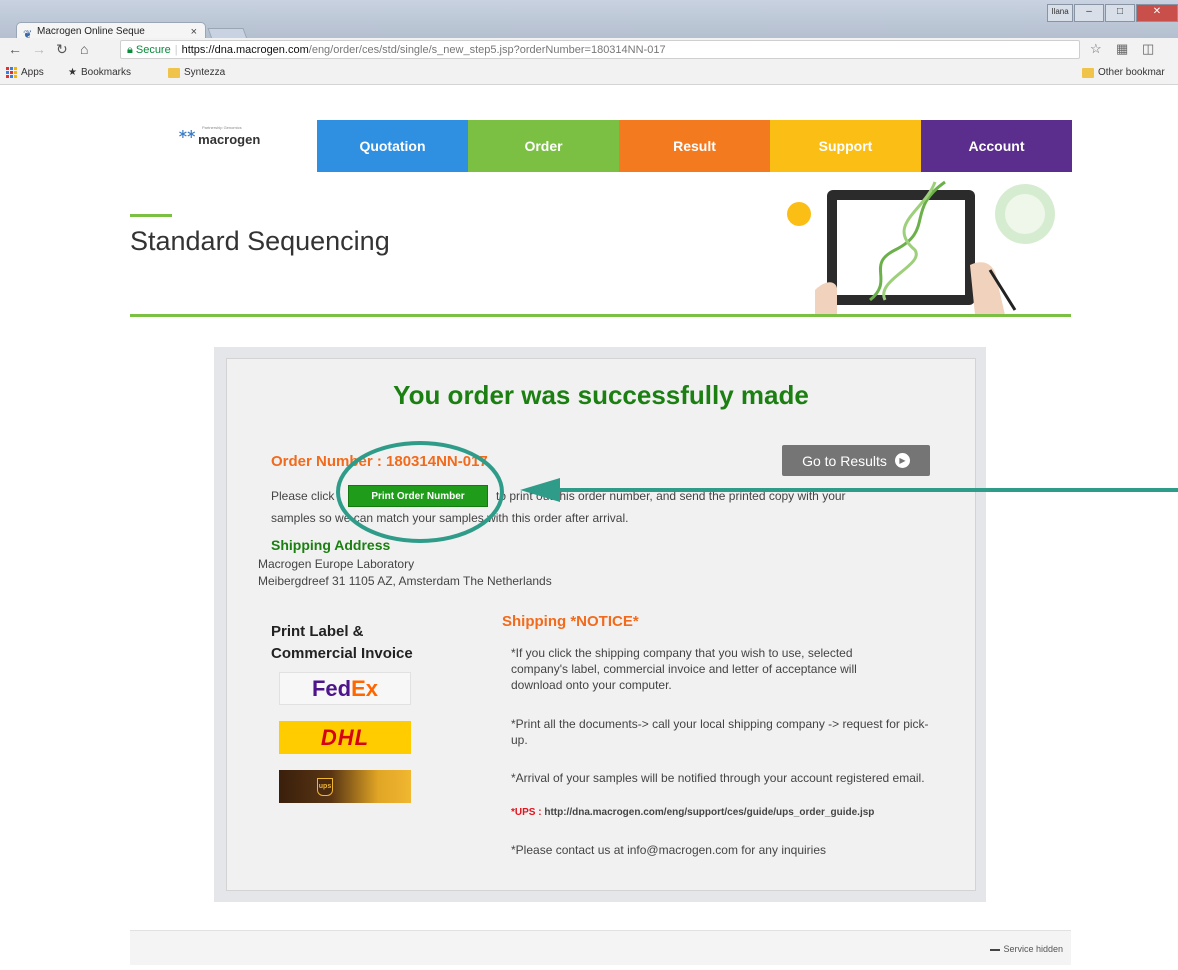 The width and height of the screenshot is (1178, 970). I want to click on print-label-heading: Print Label & Commercial Invoice, so click(342, 643).